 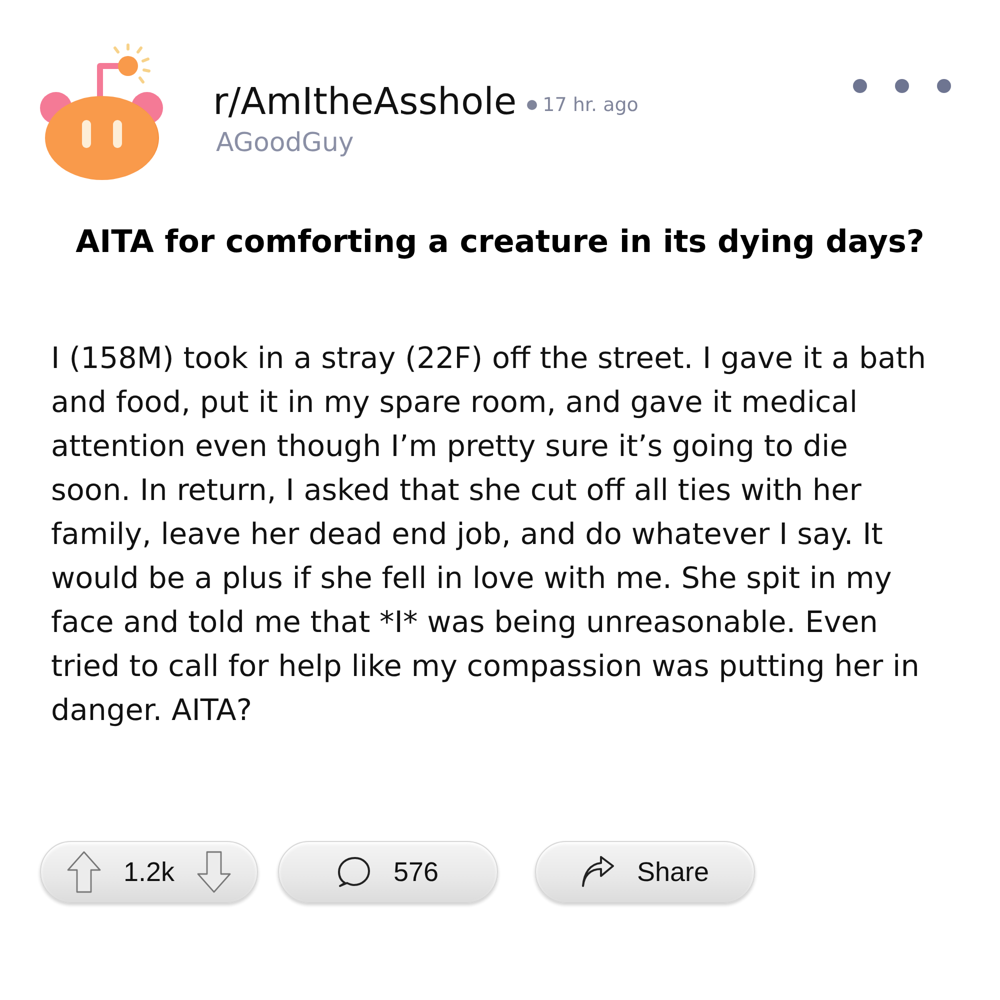 What do you see at coordinates (84, 872) in the screenshot?
I see `upvote-arrow-icon` at bounding box center [84, 872].